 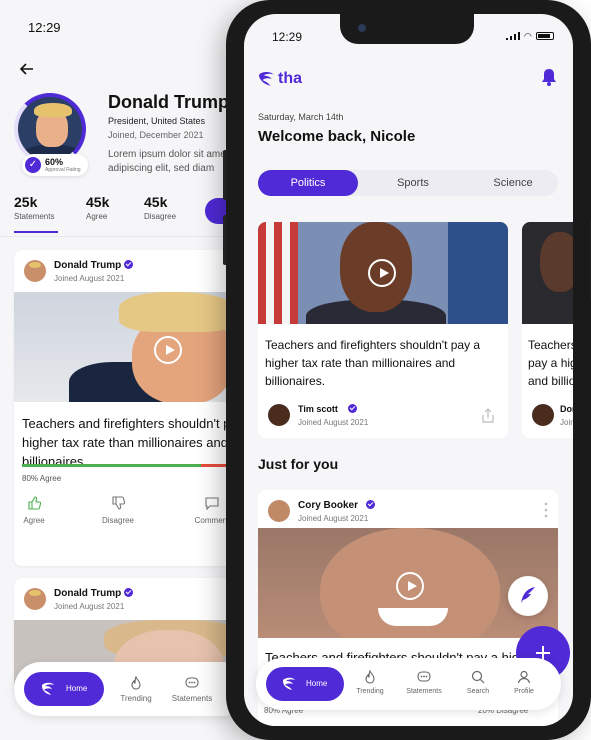 What do you see at coordinates (118, 503) in the screenshot?
I see `thumbs-down-icon` at bounding box center [118, 503].